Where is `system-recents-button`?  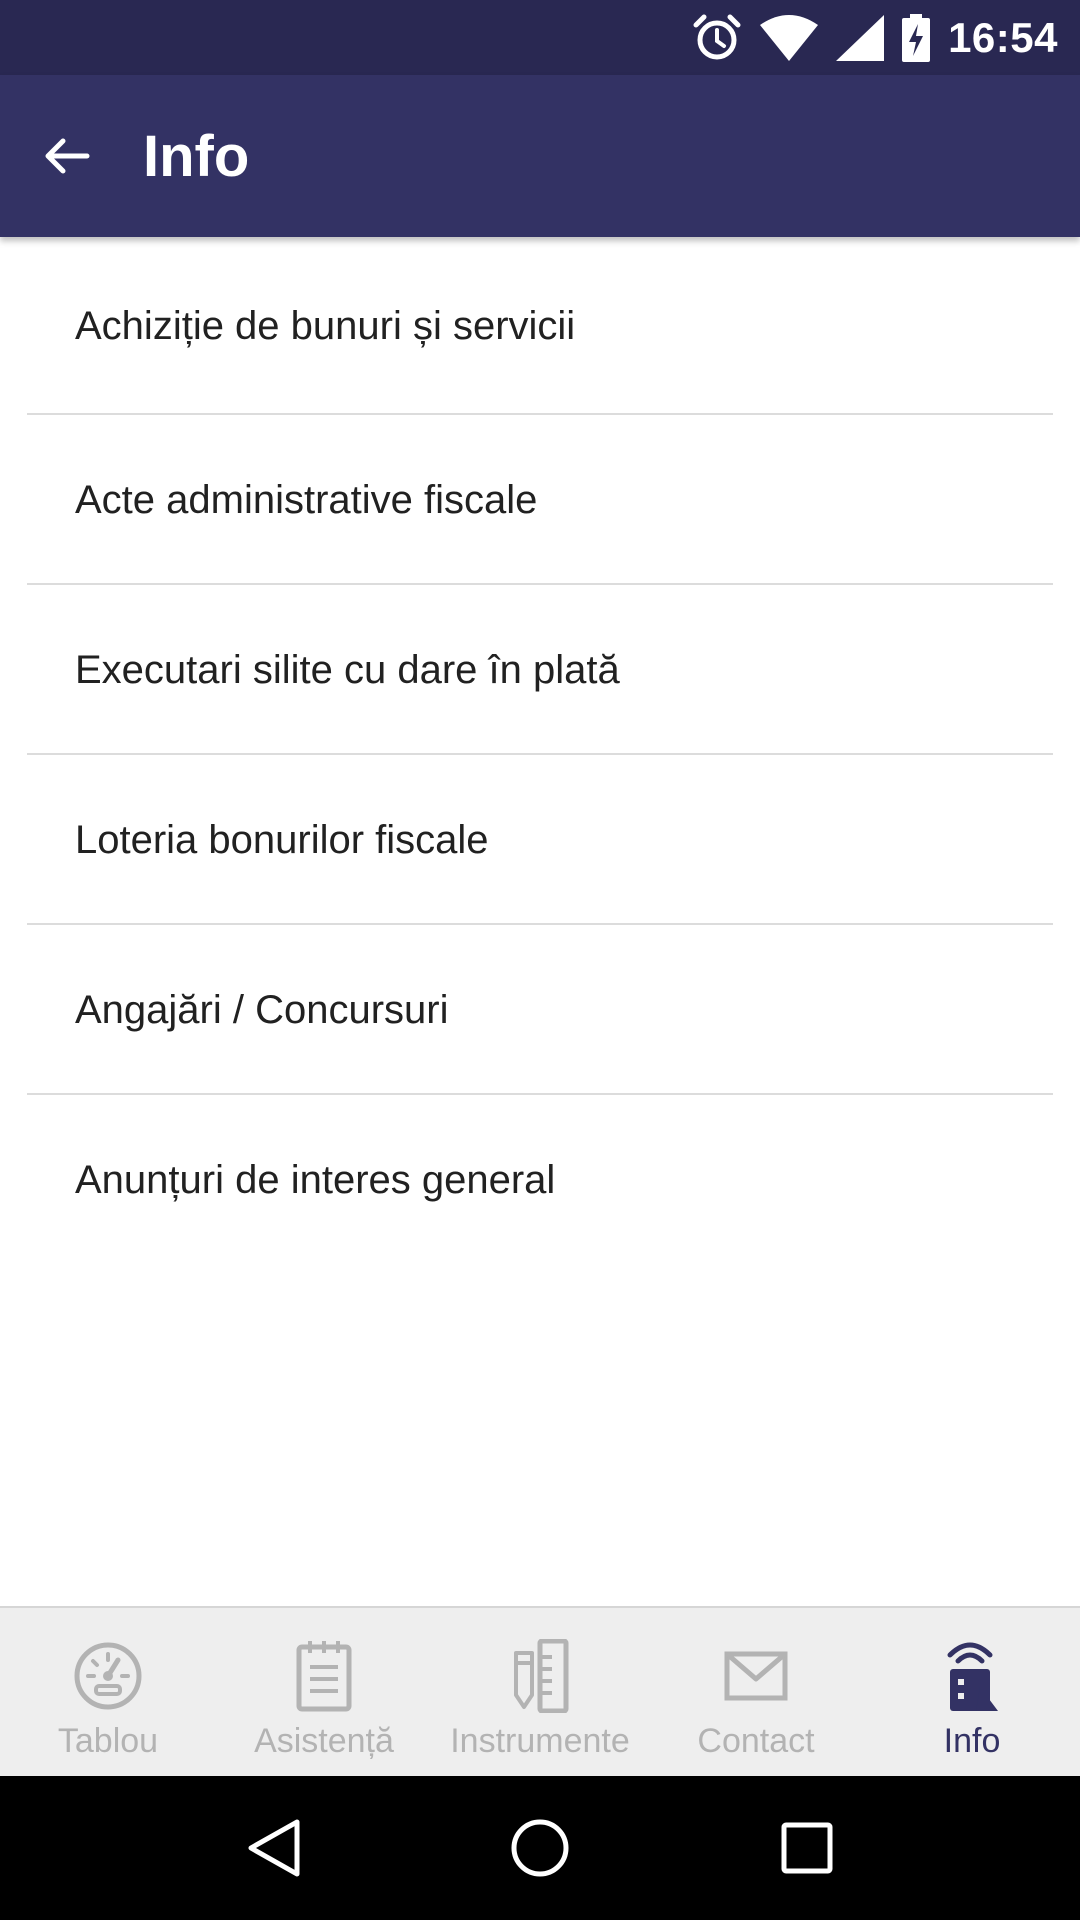
system-recents-button is located at coordinates (807, 1848).